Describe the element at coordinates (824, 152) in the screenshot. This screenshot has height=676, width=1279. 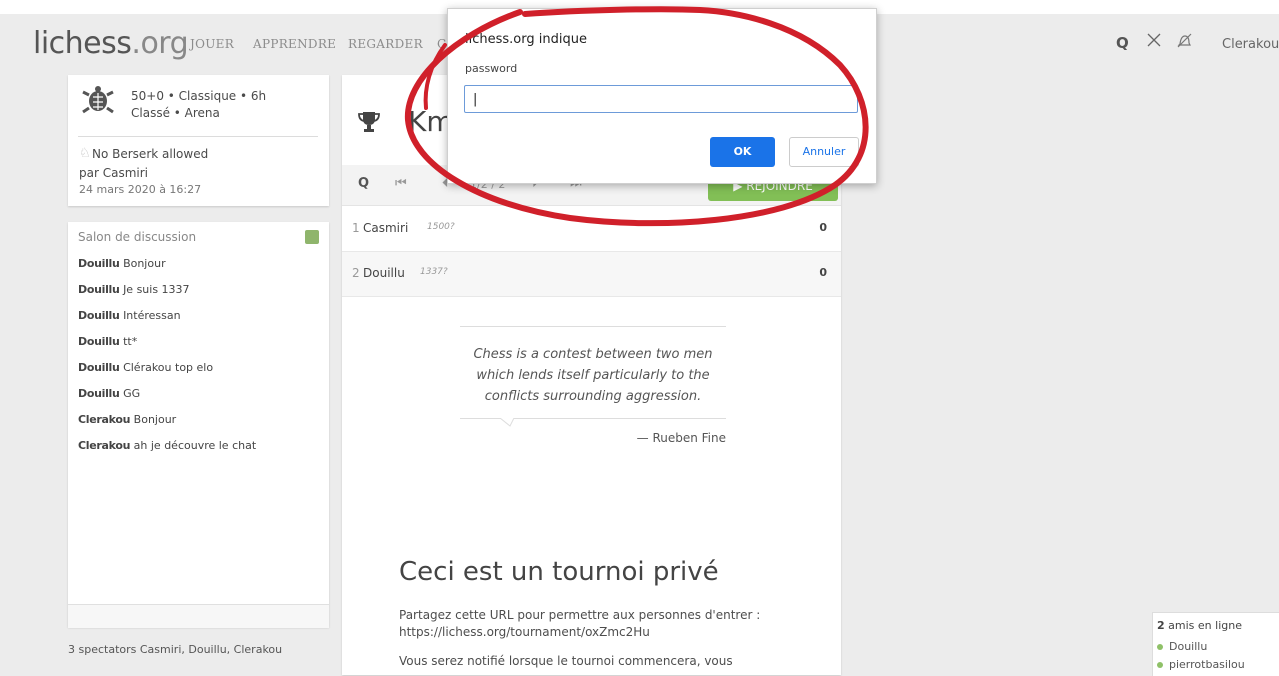
I see `cancel-button: Annuler` at that location.